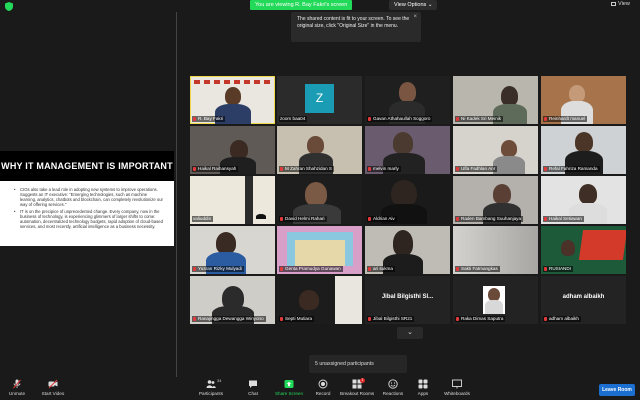  I want to click on participant-display-name: adham albaikh, so click(583, 297).